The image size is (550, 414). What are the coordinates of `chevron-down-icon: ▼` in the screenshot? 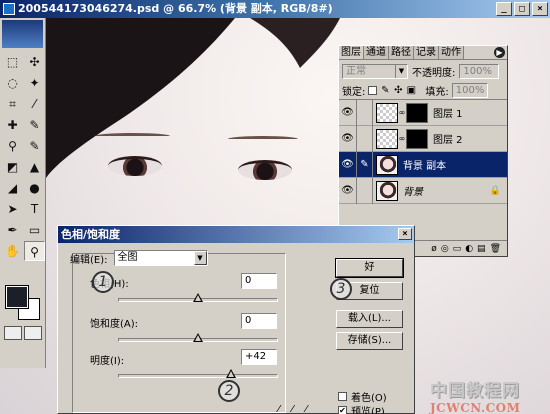 It's located at (200, 258).